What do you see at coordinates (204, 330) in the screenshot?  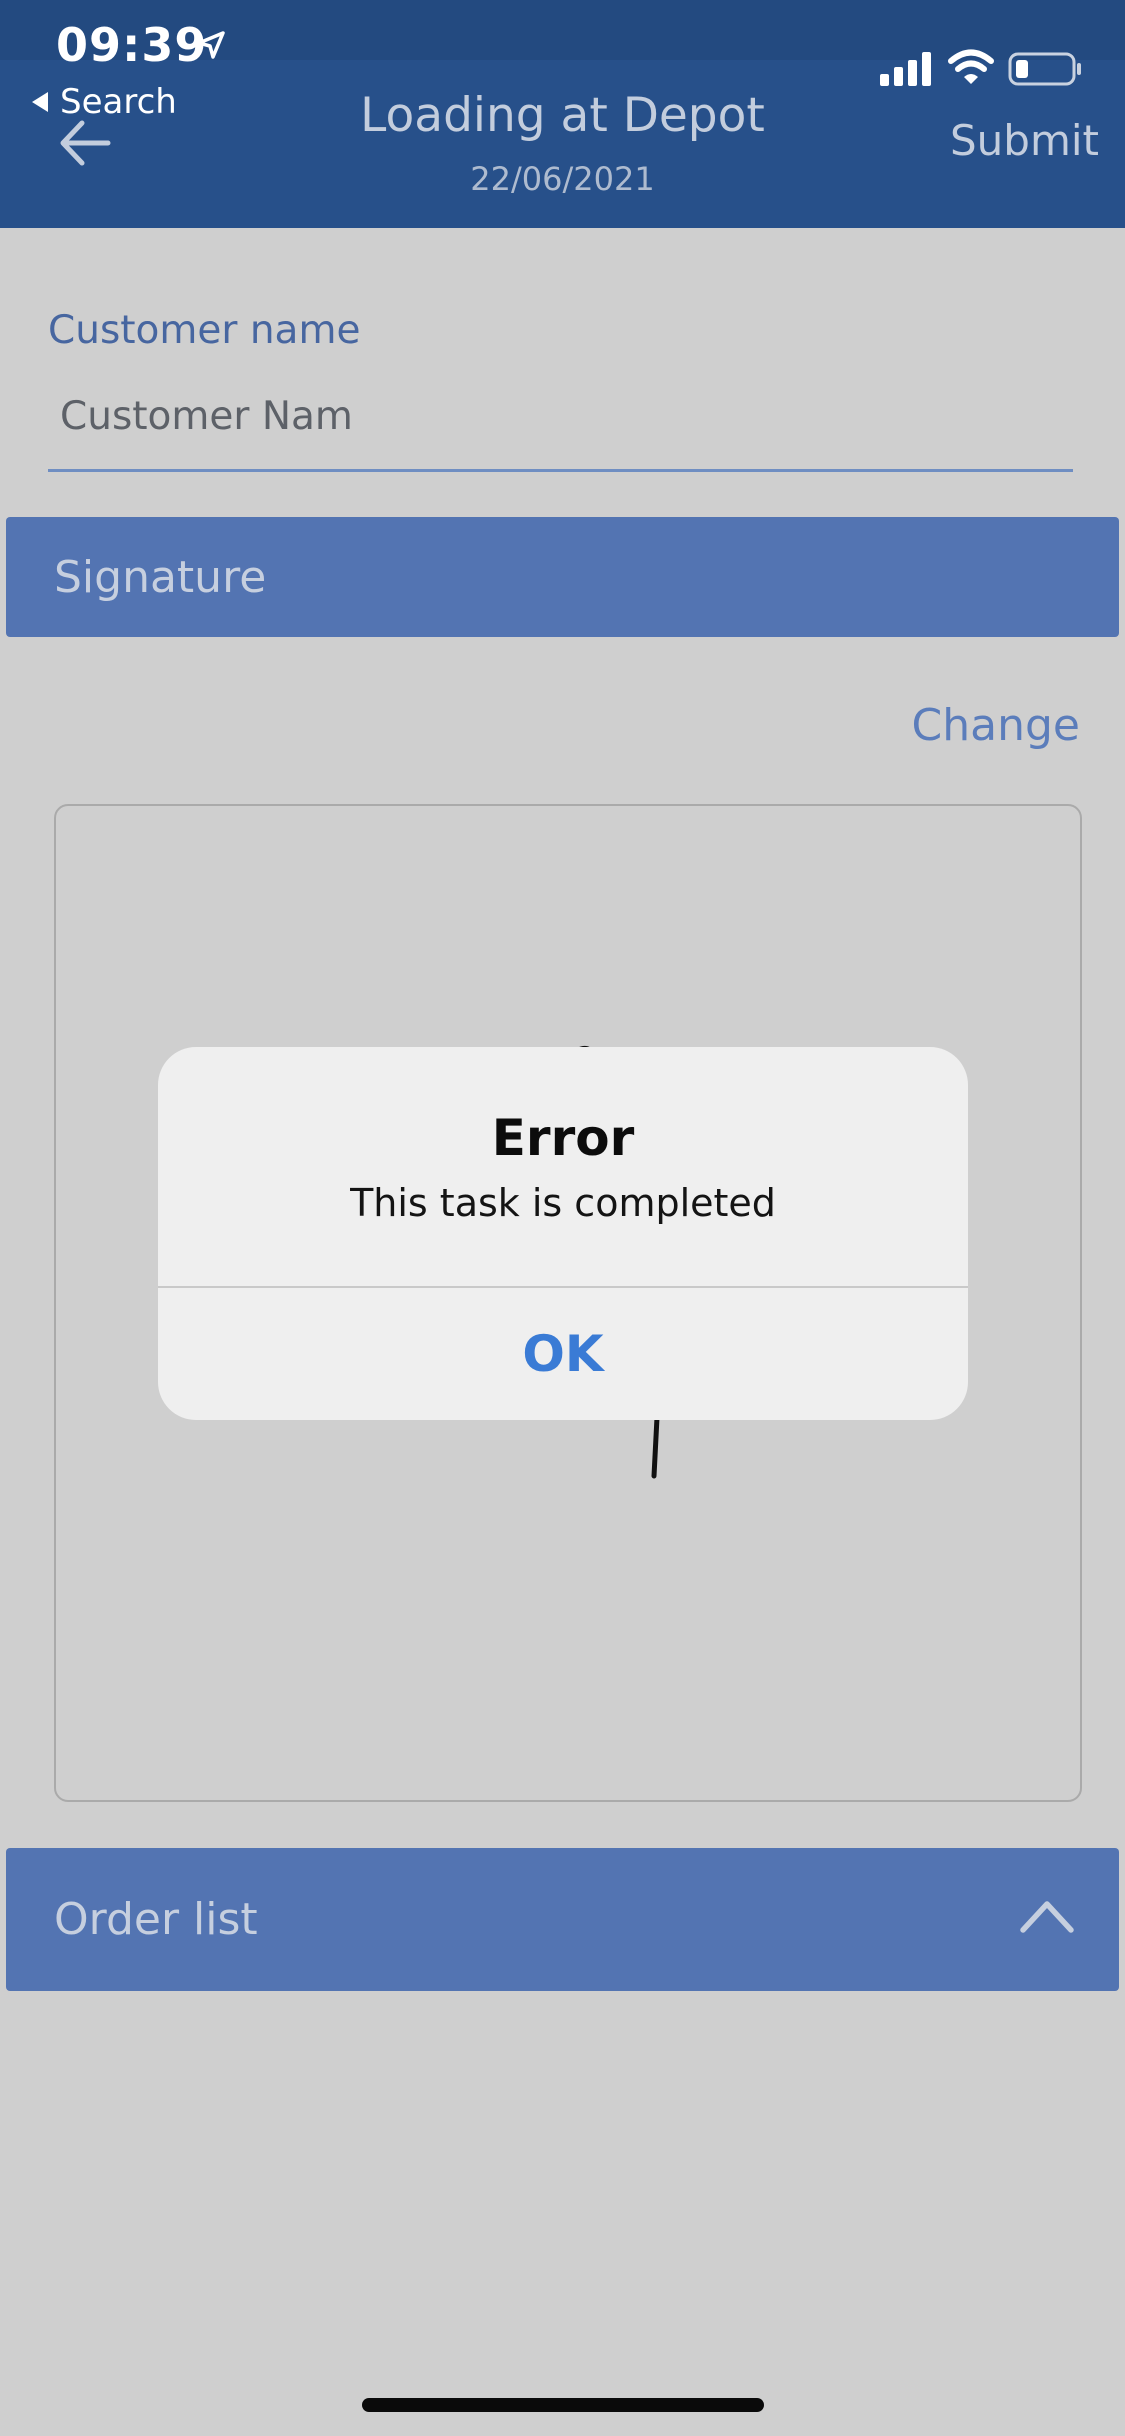 I see `customer-name-label: Customer name` at bounding box center [204, 330].